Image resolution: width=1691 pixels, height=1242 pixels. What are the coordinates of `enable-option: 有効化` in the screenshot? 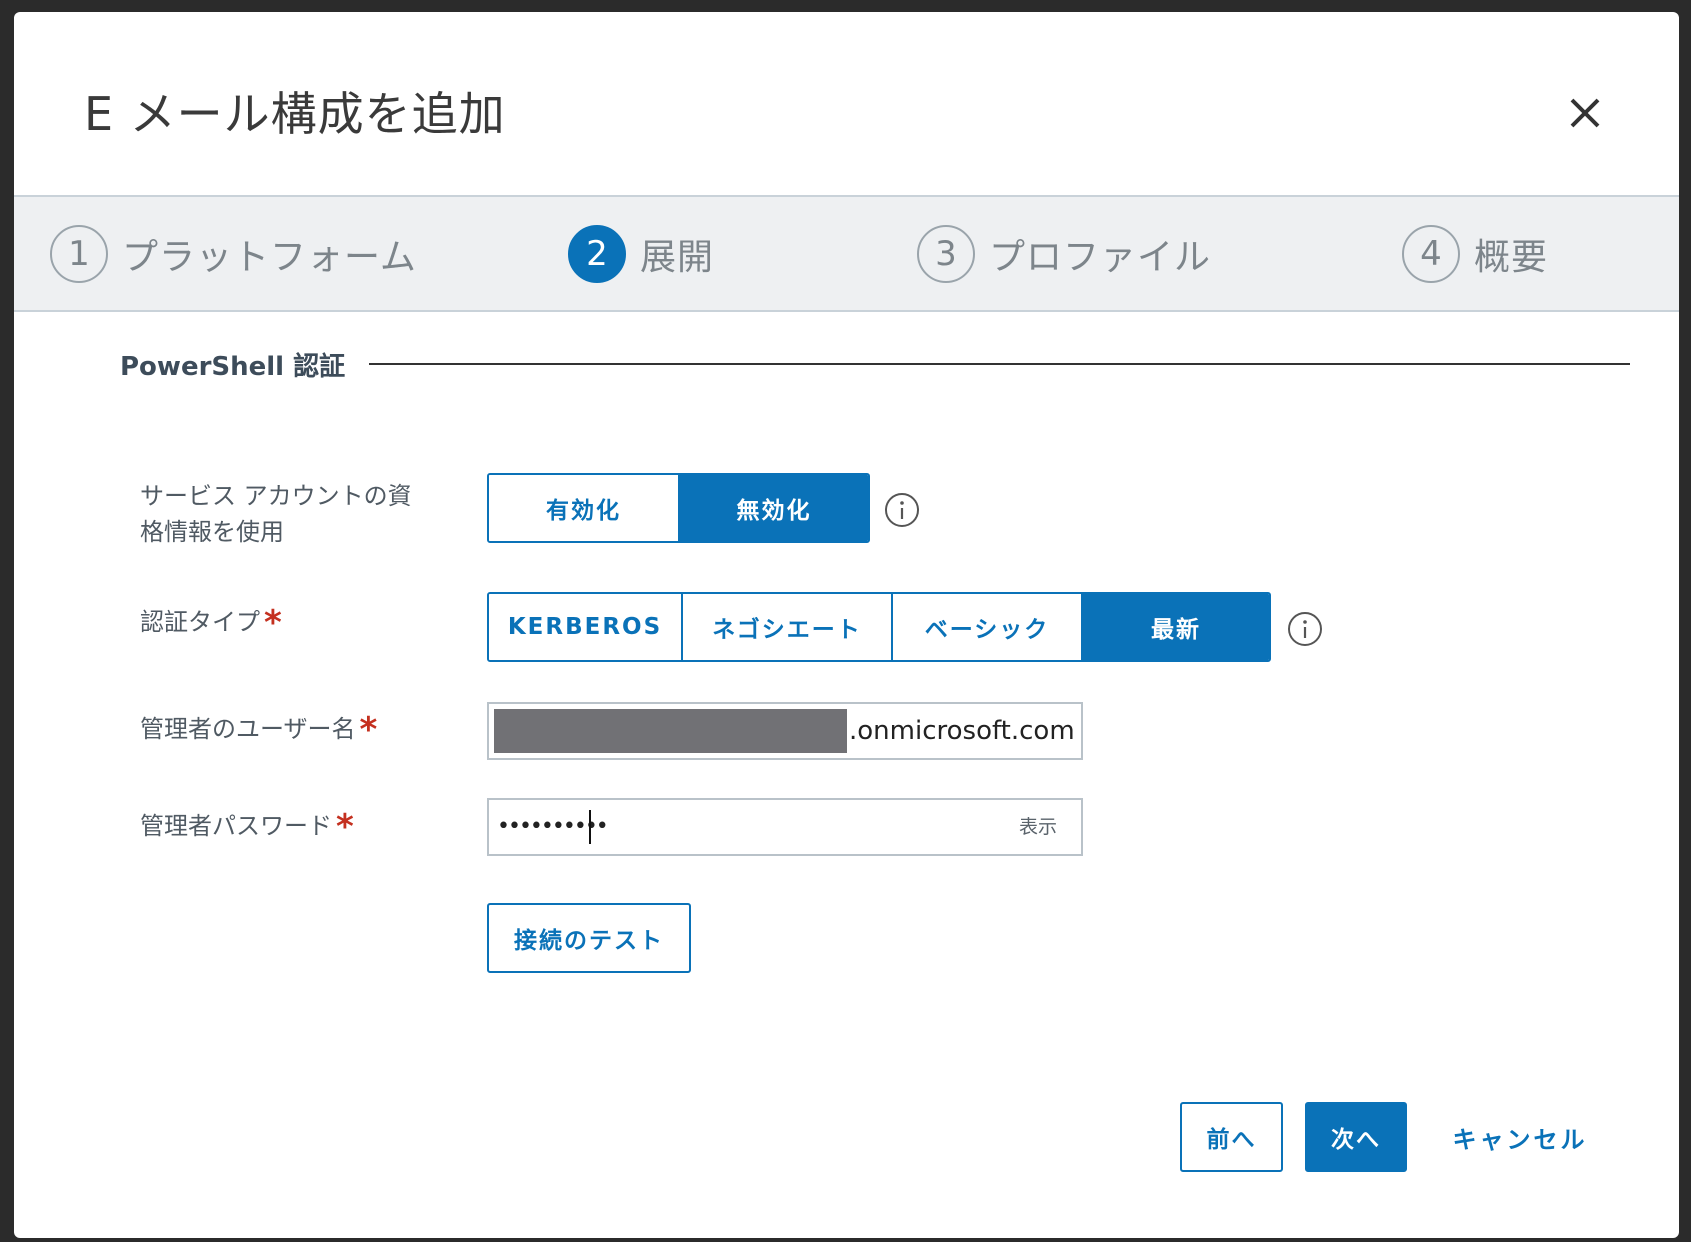 It's located at (584, 508).